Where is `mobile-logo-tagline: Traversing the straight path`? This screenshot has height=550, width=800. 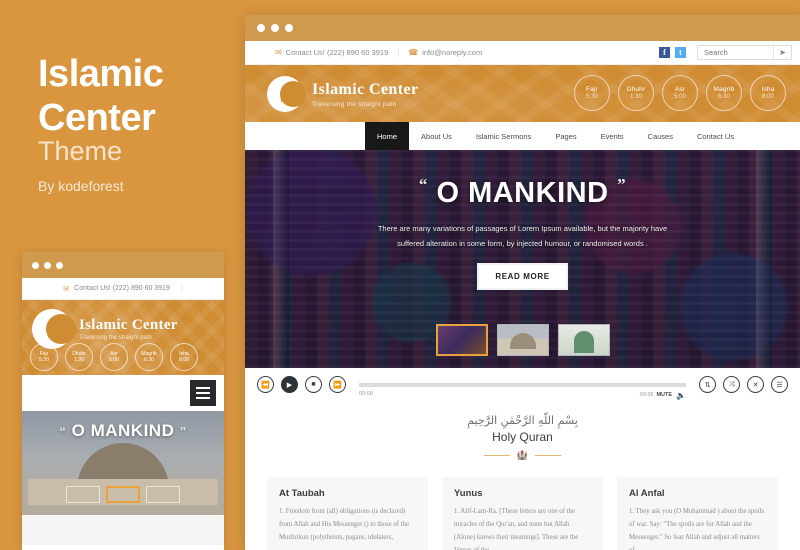
mobile-logo-tagline: Traversing the straight path is located at coordinates (115, 338).